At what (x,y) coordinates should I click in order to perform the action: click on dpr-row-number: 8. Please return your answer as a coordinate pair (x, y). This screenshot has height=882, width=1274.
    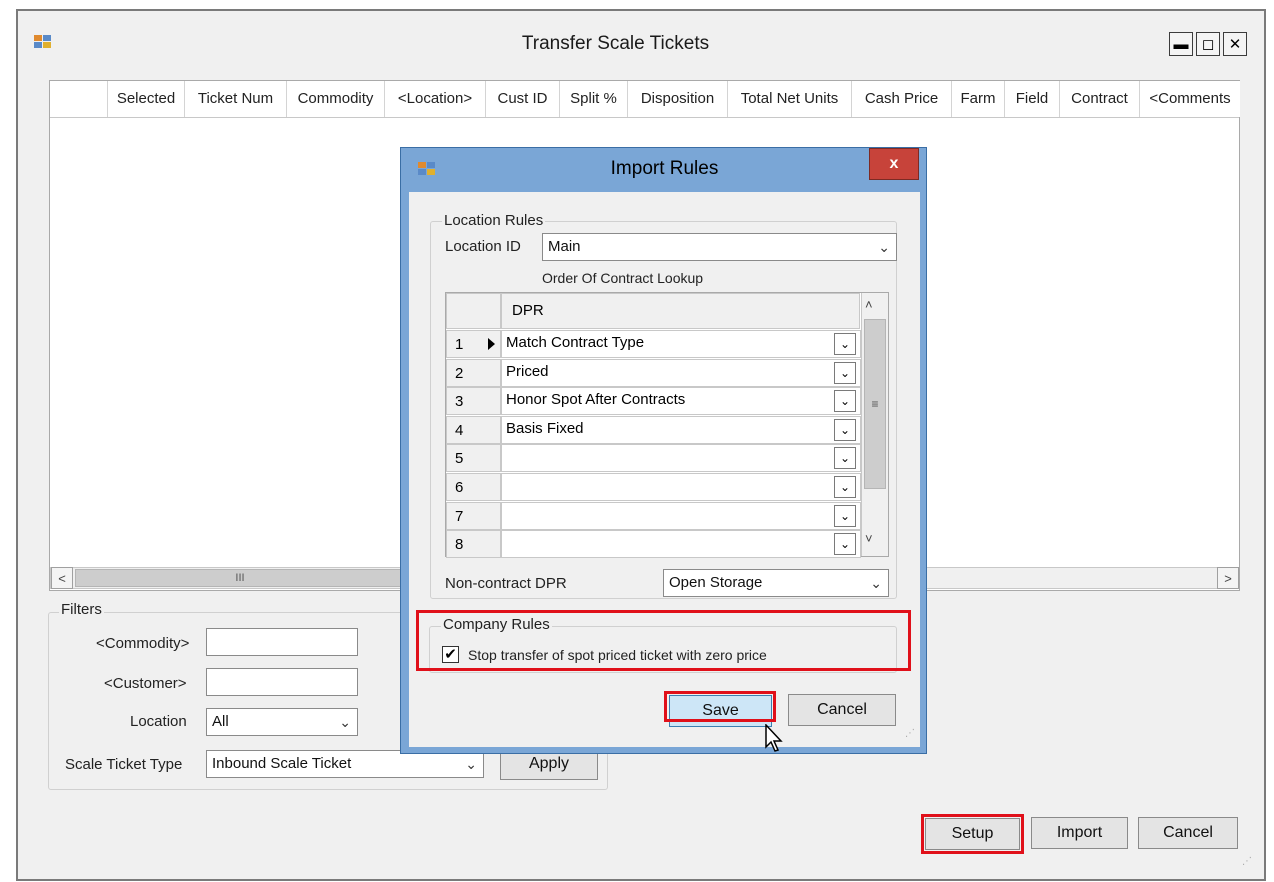
    Looking at the image, I should click on (473, 544).